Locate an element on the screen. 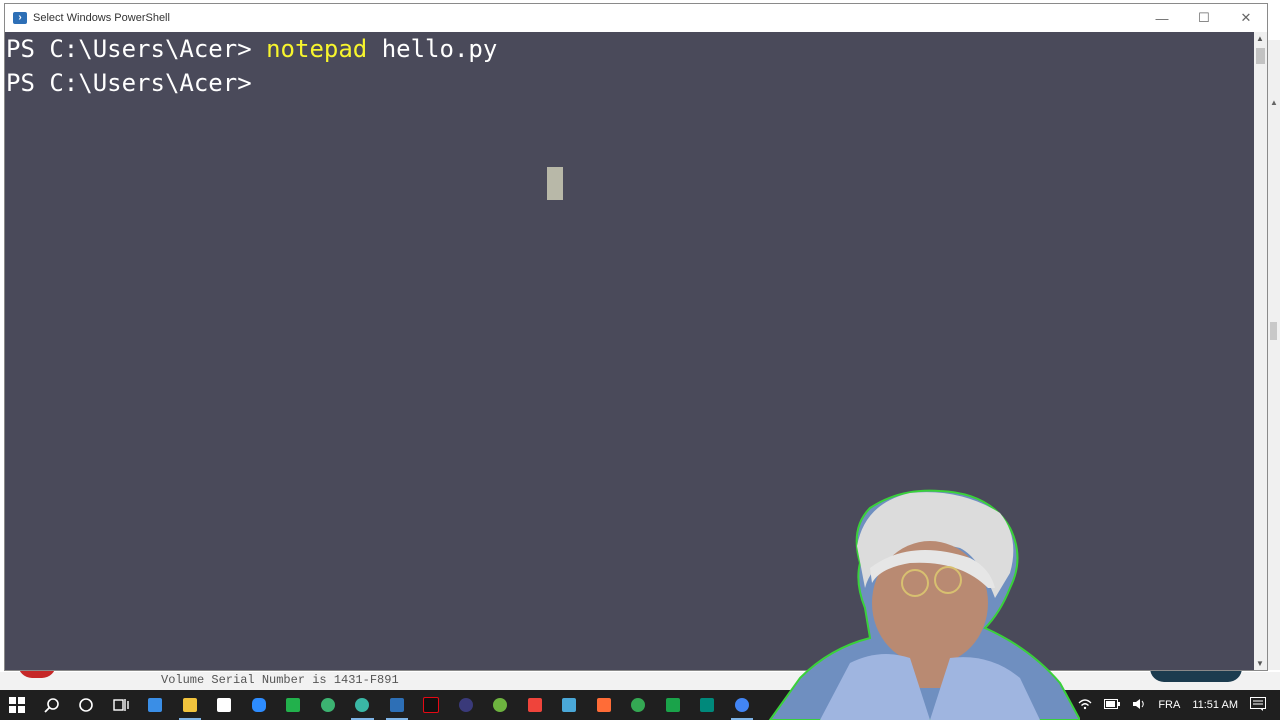 Image resolution: width=1280 pixels, height=720 pixels. system-tray: FRA 11:51 AM is located at coordinates (1176, 705).